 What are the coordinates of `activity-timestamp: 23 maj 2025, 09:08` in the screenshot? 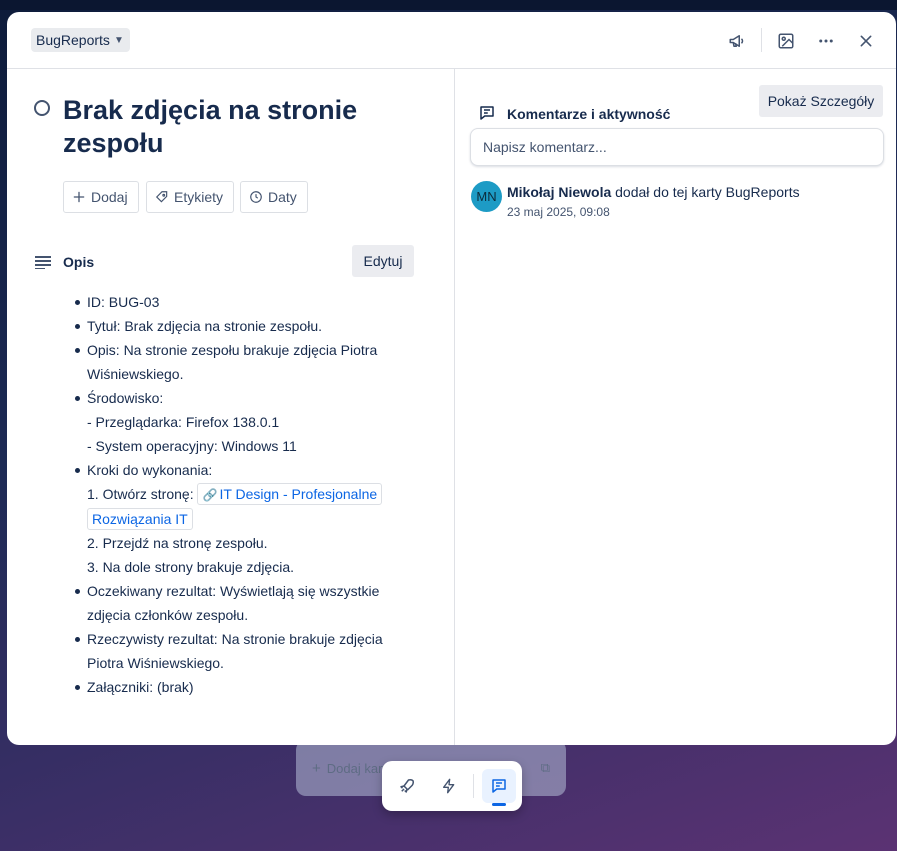 It's located at (558, 212).